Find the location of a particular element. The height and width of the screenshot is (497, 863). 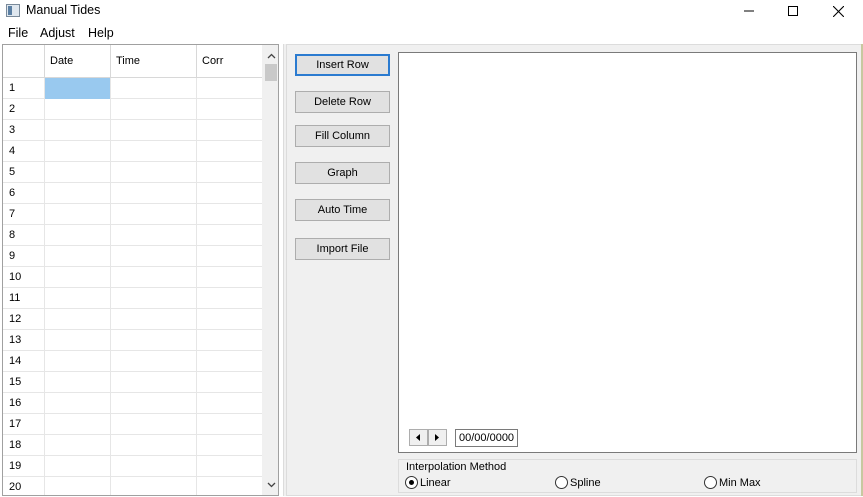

row-number: 19 is located at coordinates (24, 466).